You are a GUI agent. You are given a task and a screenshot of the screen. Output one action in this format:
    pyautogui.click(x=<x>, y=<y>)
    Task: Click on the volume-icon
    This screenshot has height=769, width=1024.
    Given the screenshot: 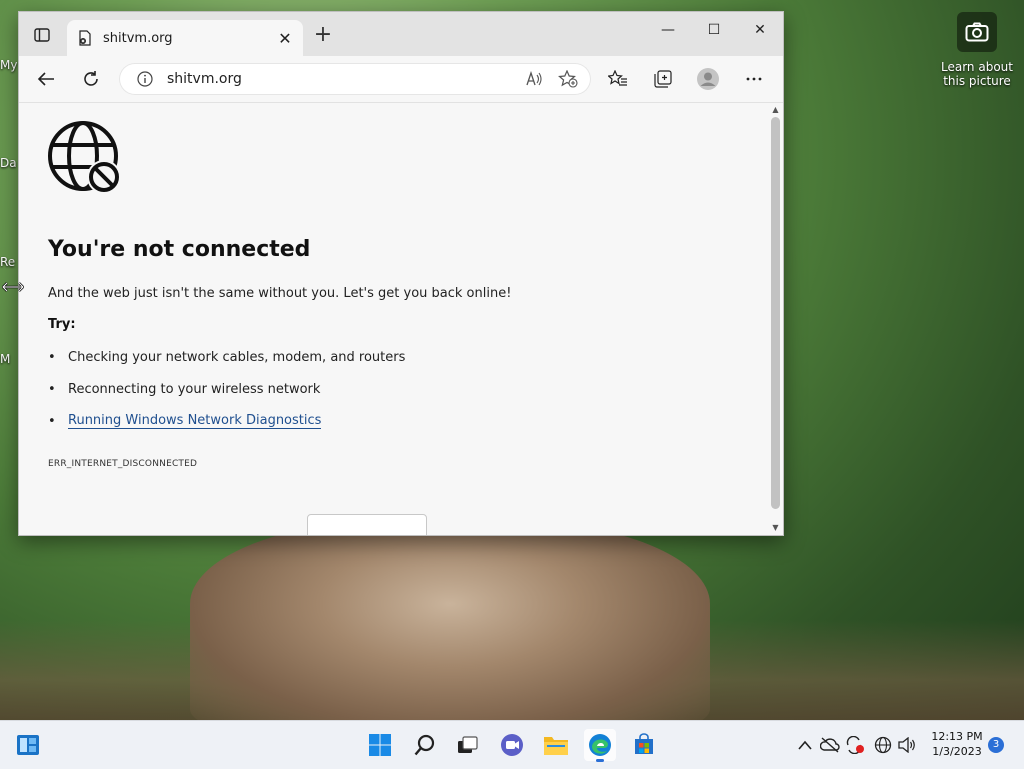 What is the action you would take?
    pyautogui.click(x=907, y=745)
    